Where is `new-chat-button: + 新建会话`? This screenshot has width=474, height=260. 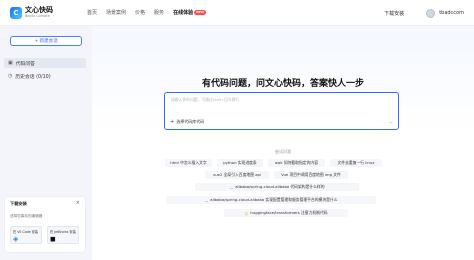
new-chat-button: + 新建会话 is located at coordinates (46, 41).